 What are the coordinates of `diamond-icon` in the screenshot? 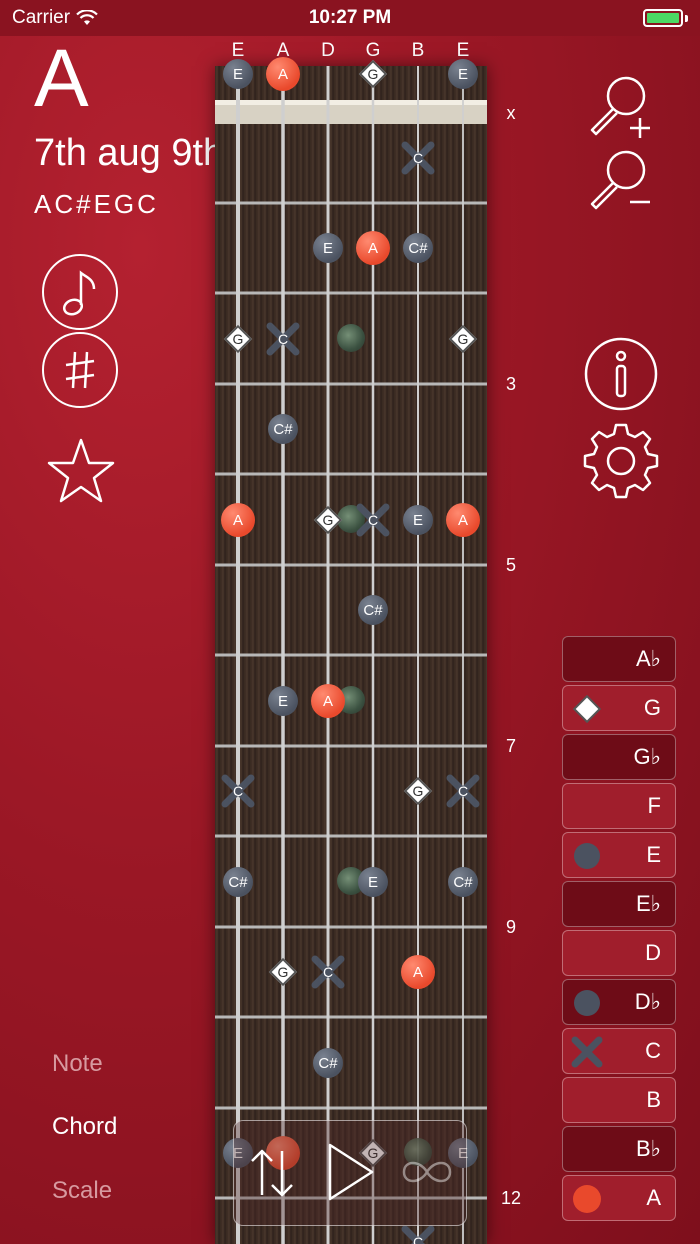 It's located at (587, 709).